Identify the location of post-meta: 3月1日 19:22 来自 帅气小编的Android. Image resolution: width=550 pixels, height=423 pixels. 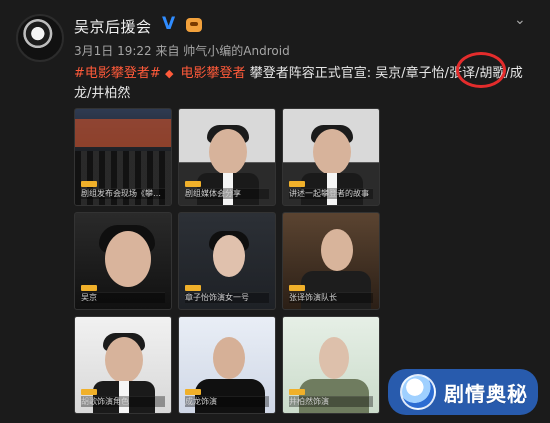
(182, 51).